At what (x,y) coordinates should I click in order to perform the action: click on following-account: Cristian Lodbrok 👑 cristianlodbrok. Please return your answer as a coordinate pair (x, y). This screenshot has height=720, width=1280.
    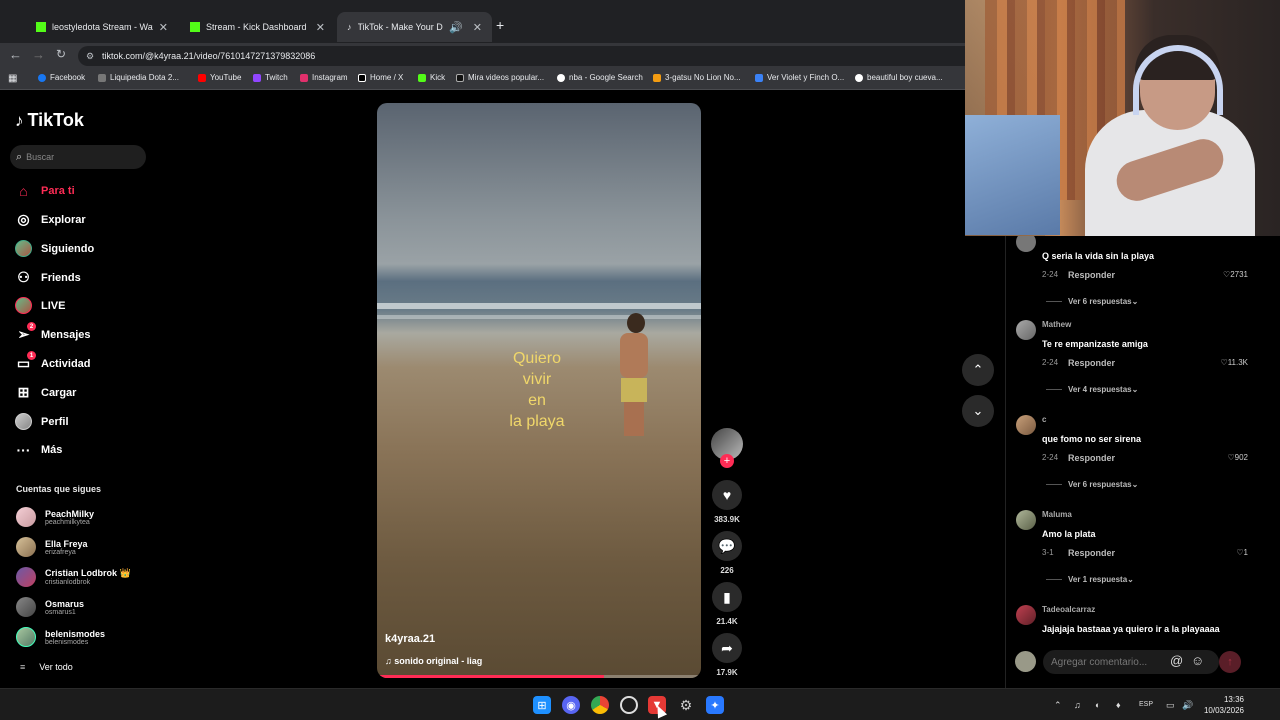
    Looking at the image, I should click on (73, 577).